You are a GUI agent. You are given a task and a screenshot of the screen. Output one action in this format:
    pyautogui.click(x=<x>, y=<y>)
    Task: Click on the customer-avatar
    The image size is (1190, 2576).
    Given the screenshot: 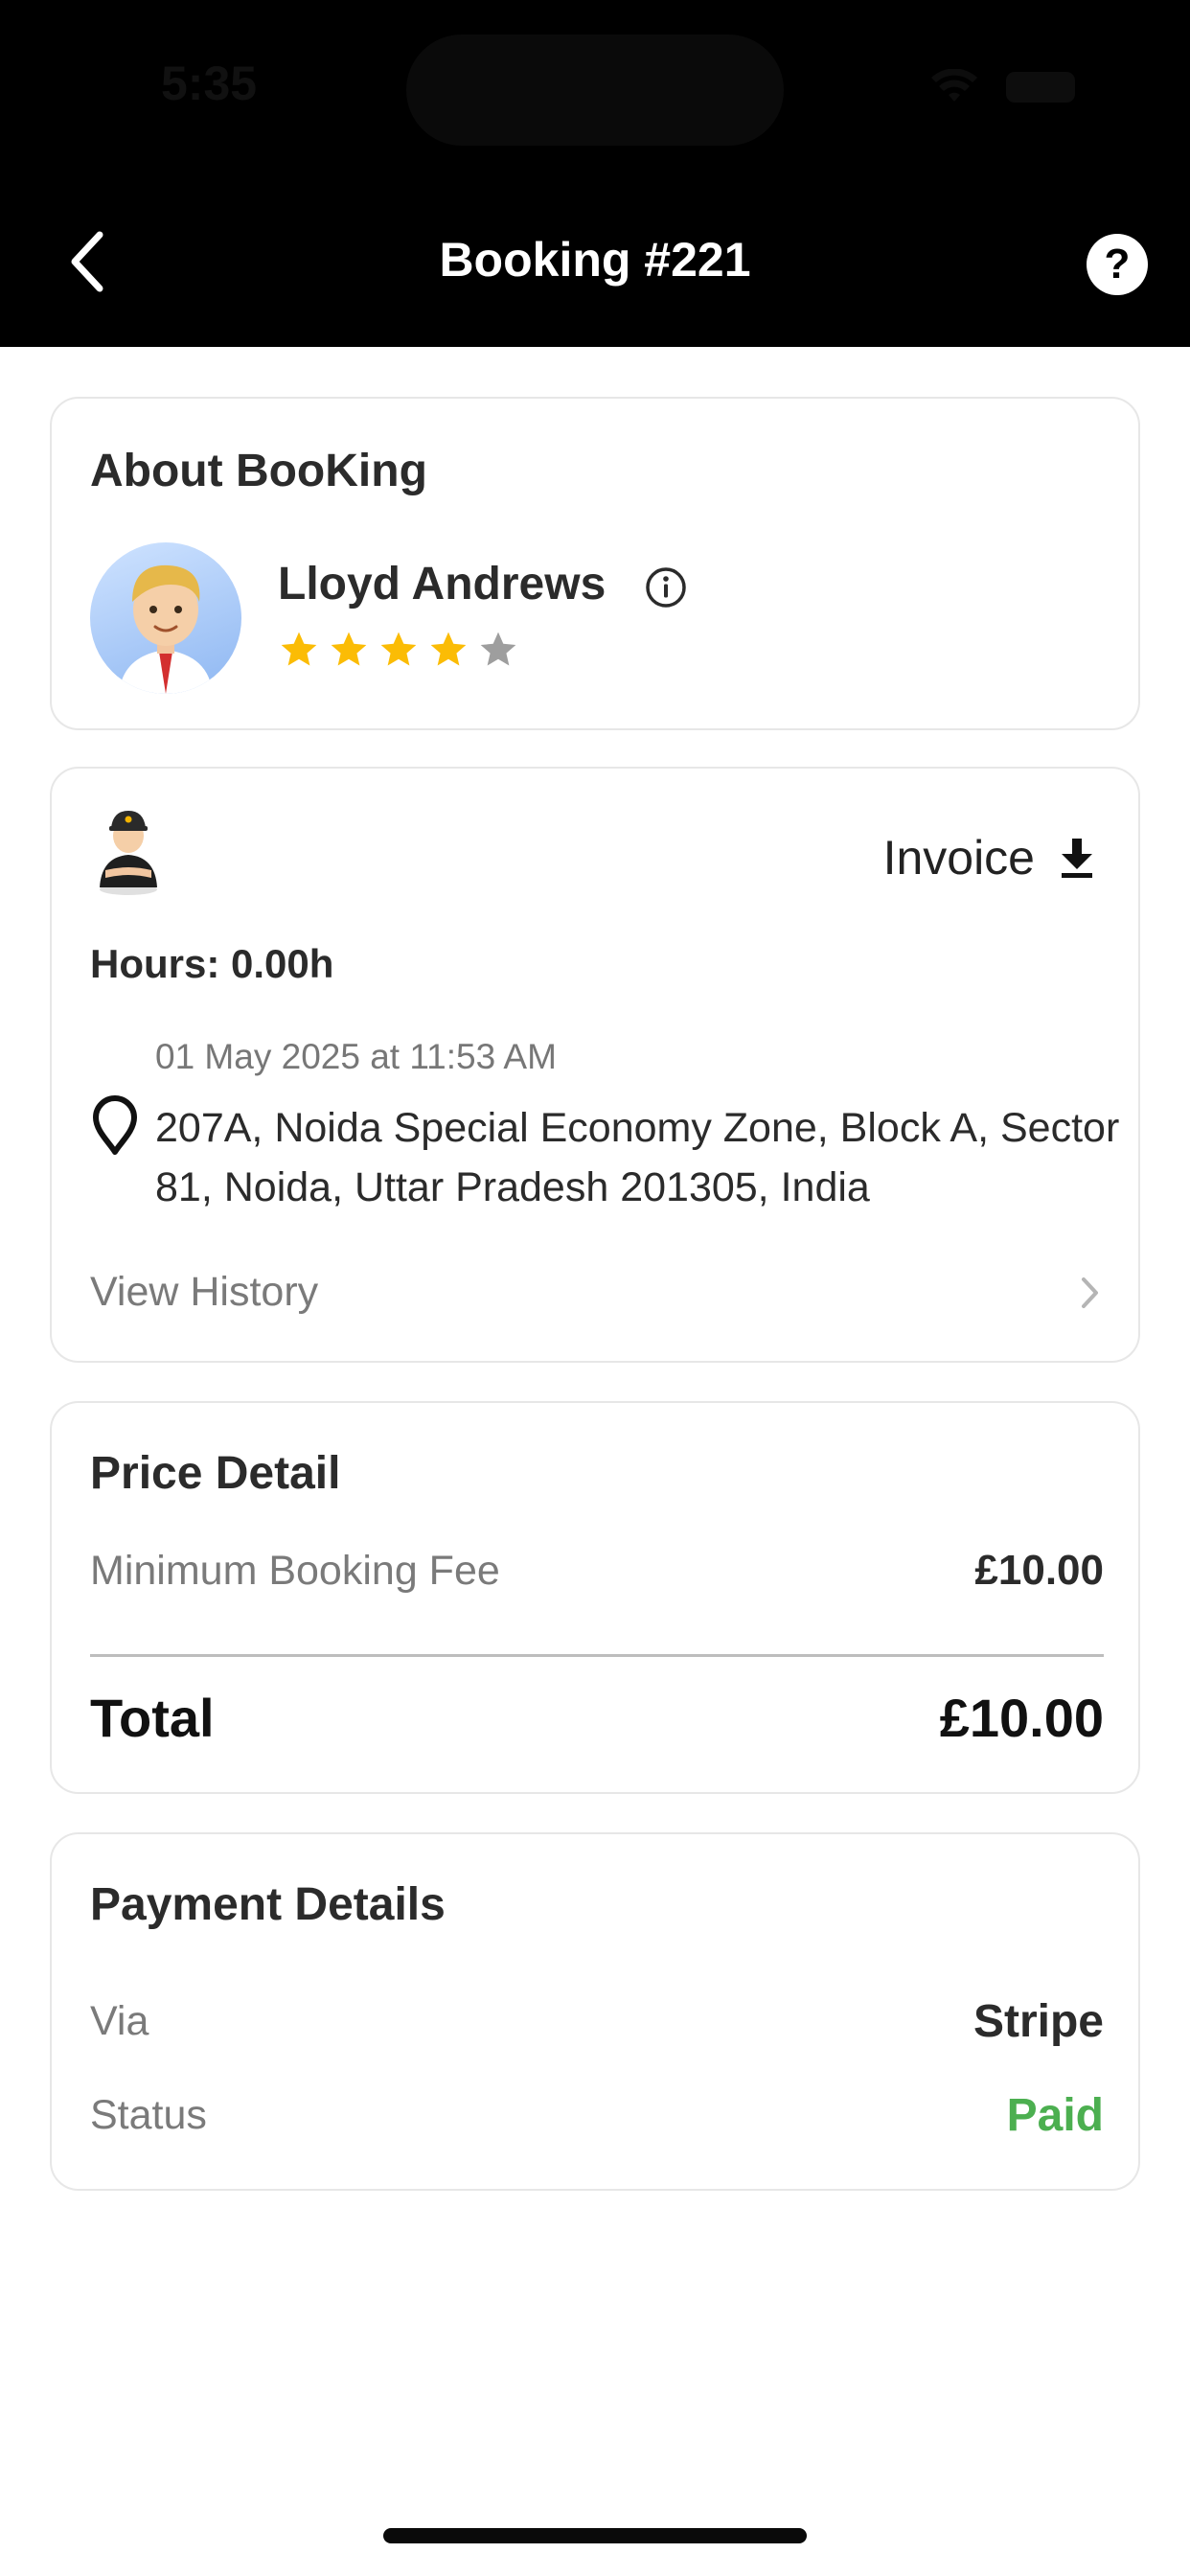 What is the action you would take?
    pyautogui.click(x=166, y=618)
    